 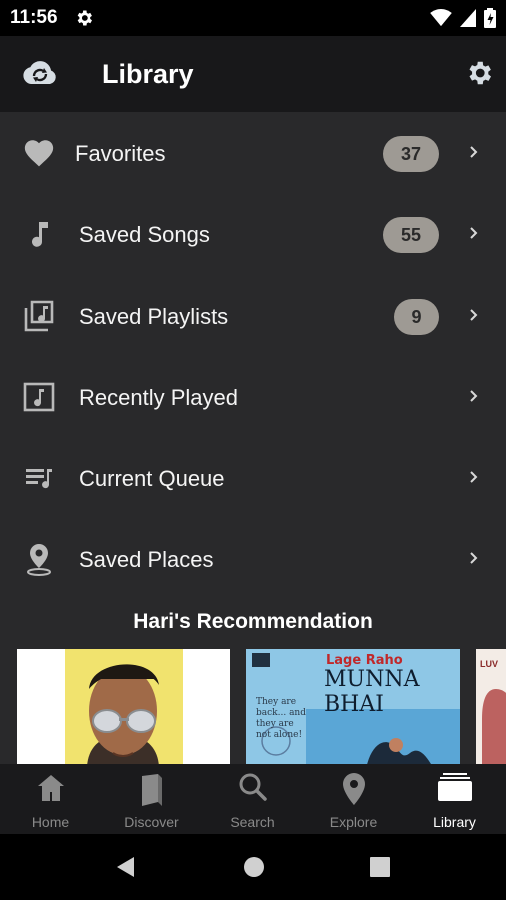 I want to click on recommendation-card: LUV, so click(x=491, y=706).